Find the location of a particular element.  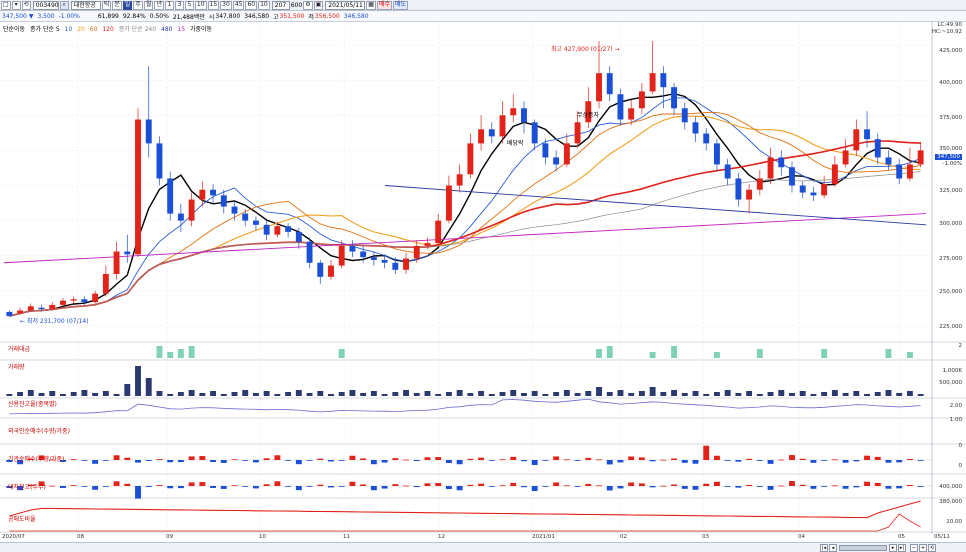

lock-icon: ▣ is located at coordinates (318, 5).